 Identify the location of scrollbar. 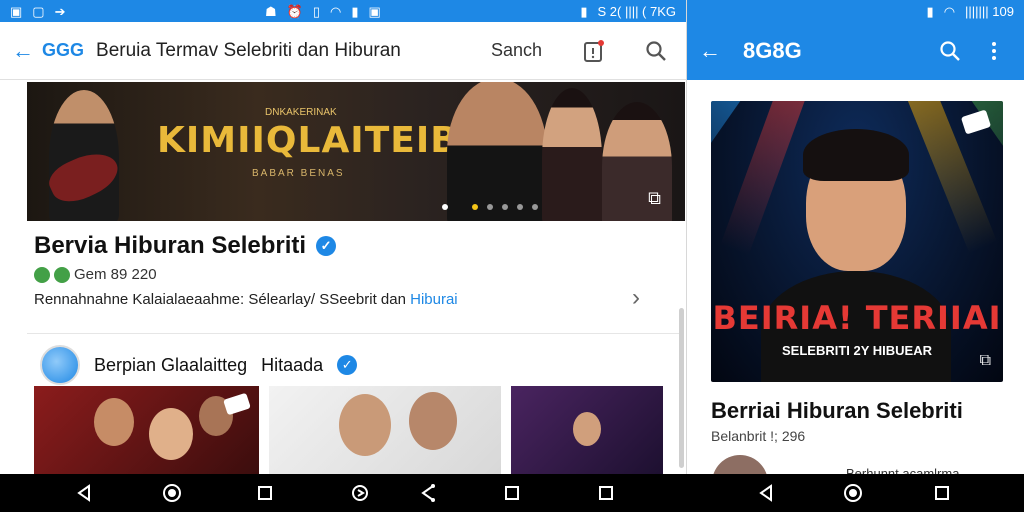
(681, 388).